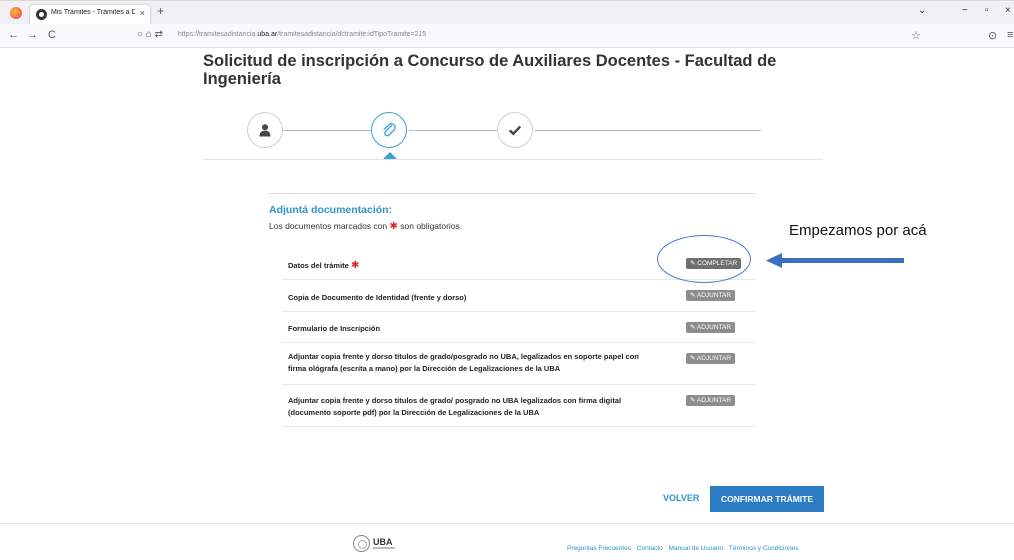 This screenshot has width=1014, height=560. Describe the element at coordinates (334, 328) in the screenshot. I see `document-label: Formulario de Inscripción` at that location.